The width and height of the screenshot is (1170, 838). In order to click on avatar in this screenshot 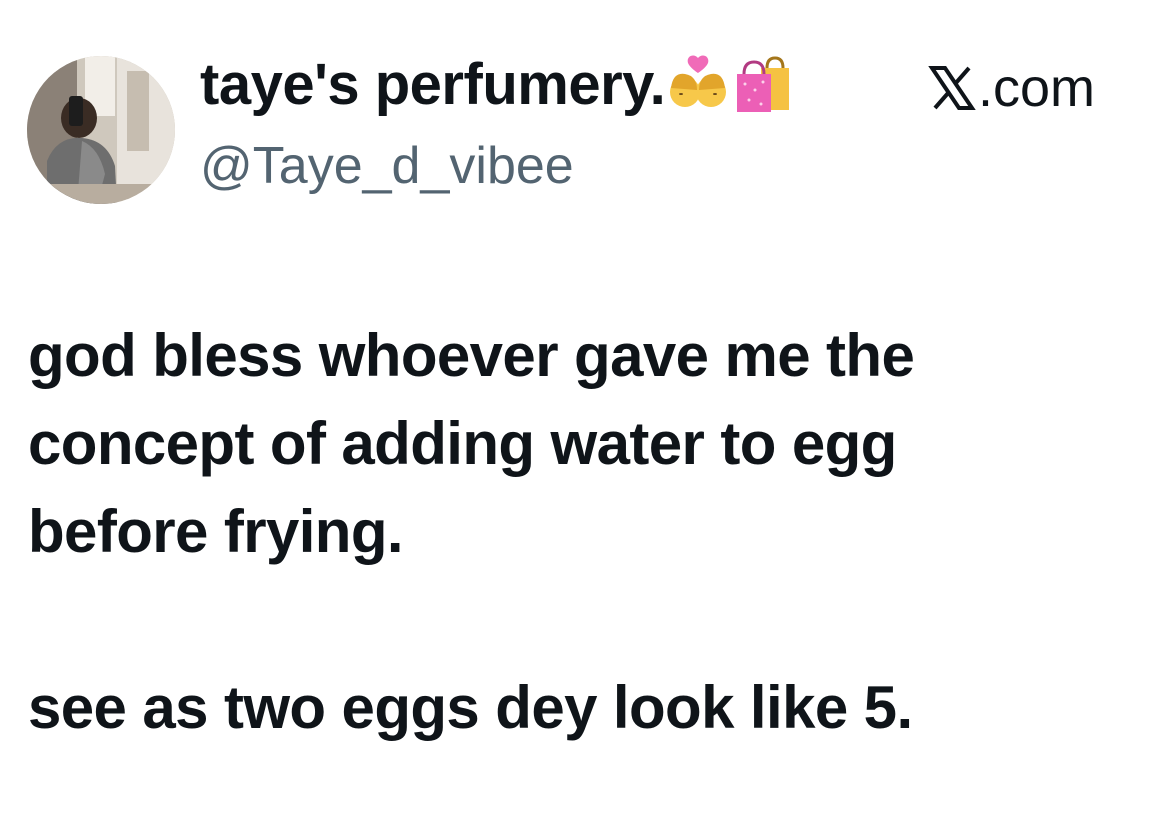, I will do `click(101, 130)`.